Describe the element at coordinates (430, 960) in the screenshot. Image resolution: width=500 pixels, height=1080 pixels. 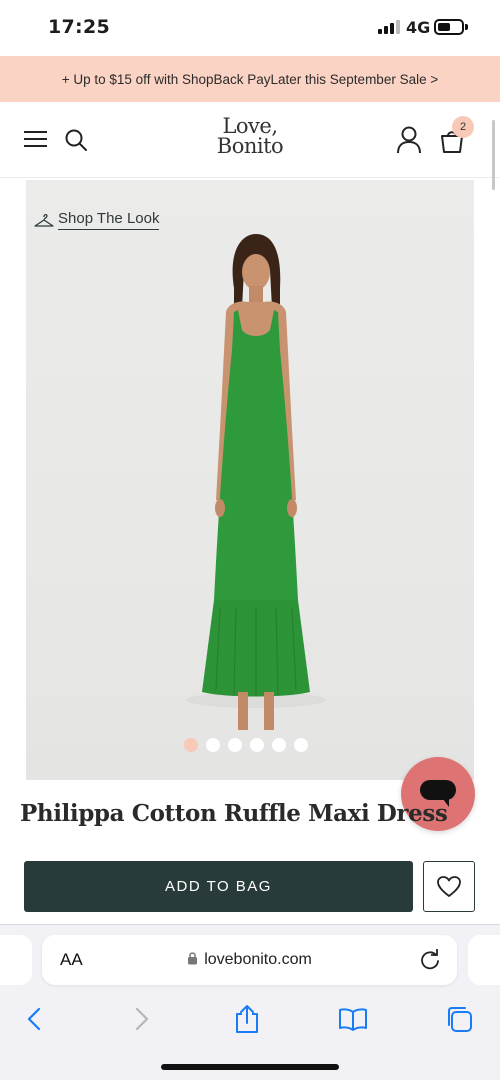
I see `reload-icon` at that location.